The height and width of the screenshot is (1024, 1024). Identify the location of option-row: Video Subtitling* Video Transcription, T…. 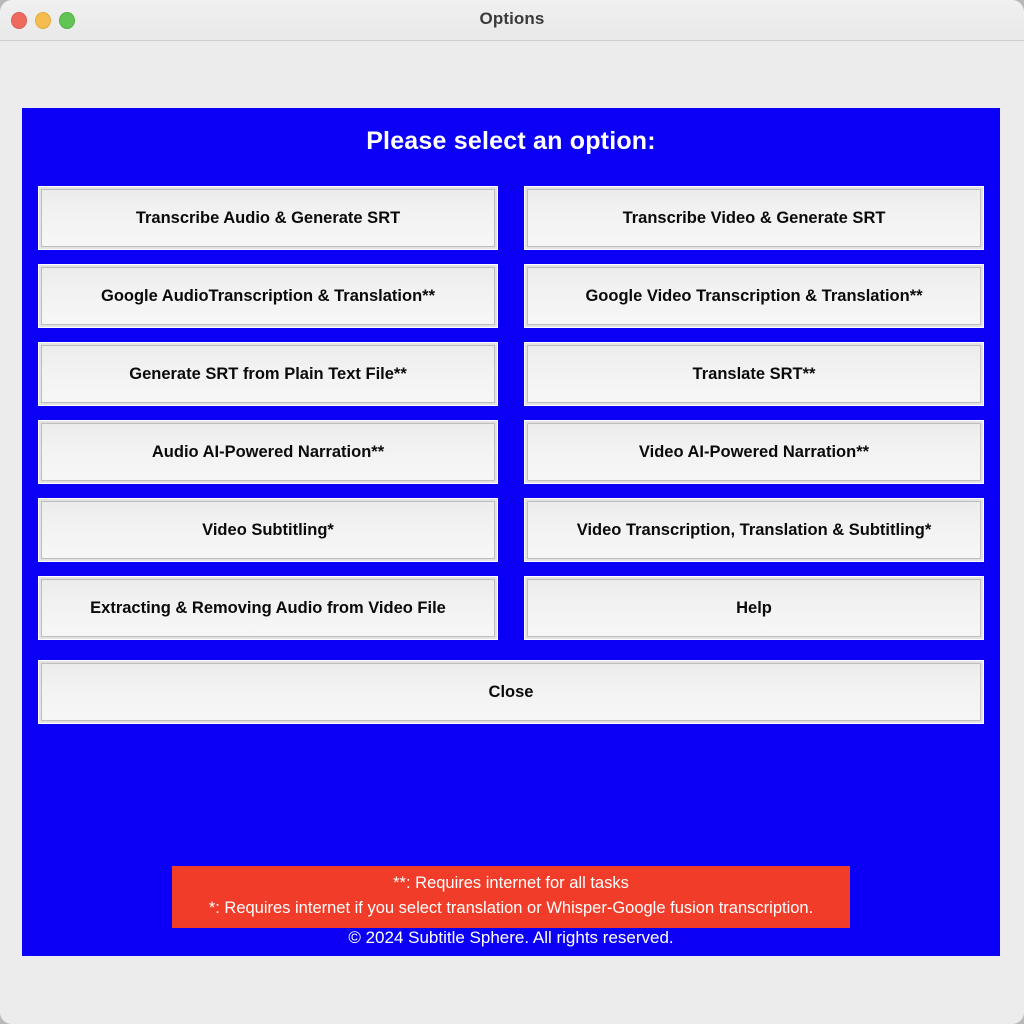
(511, 530).